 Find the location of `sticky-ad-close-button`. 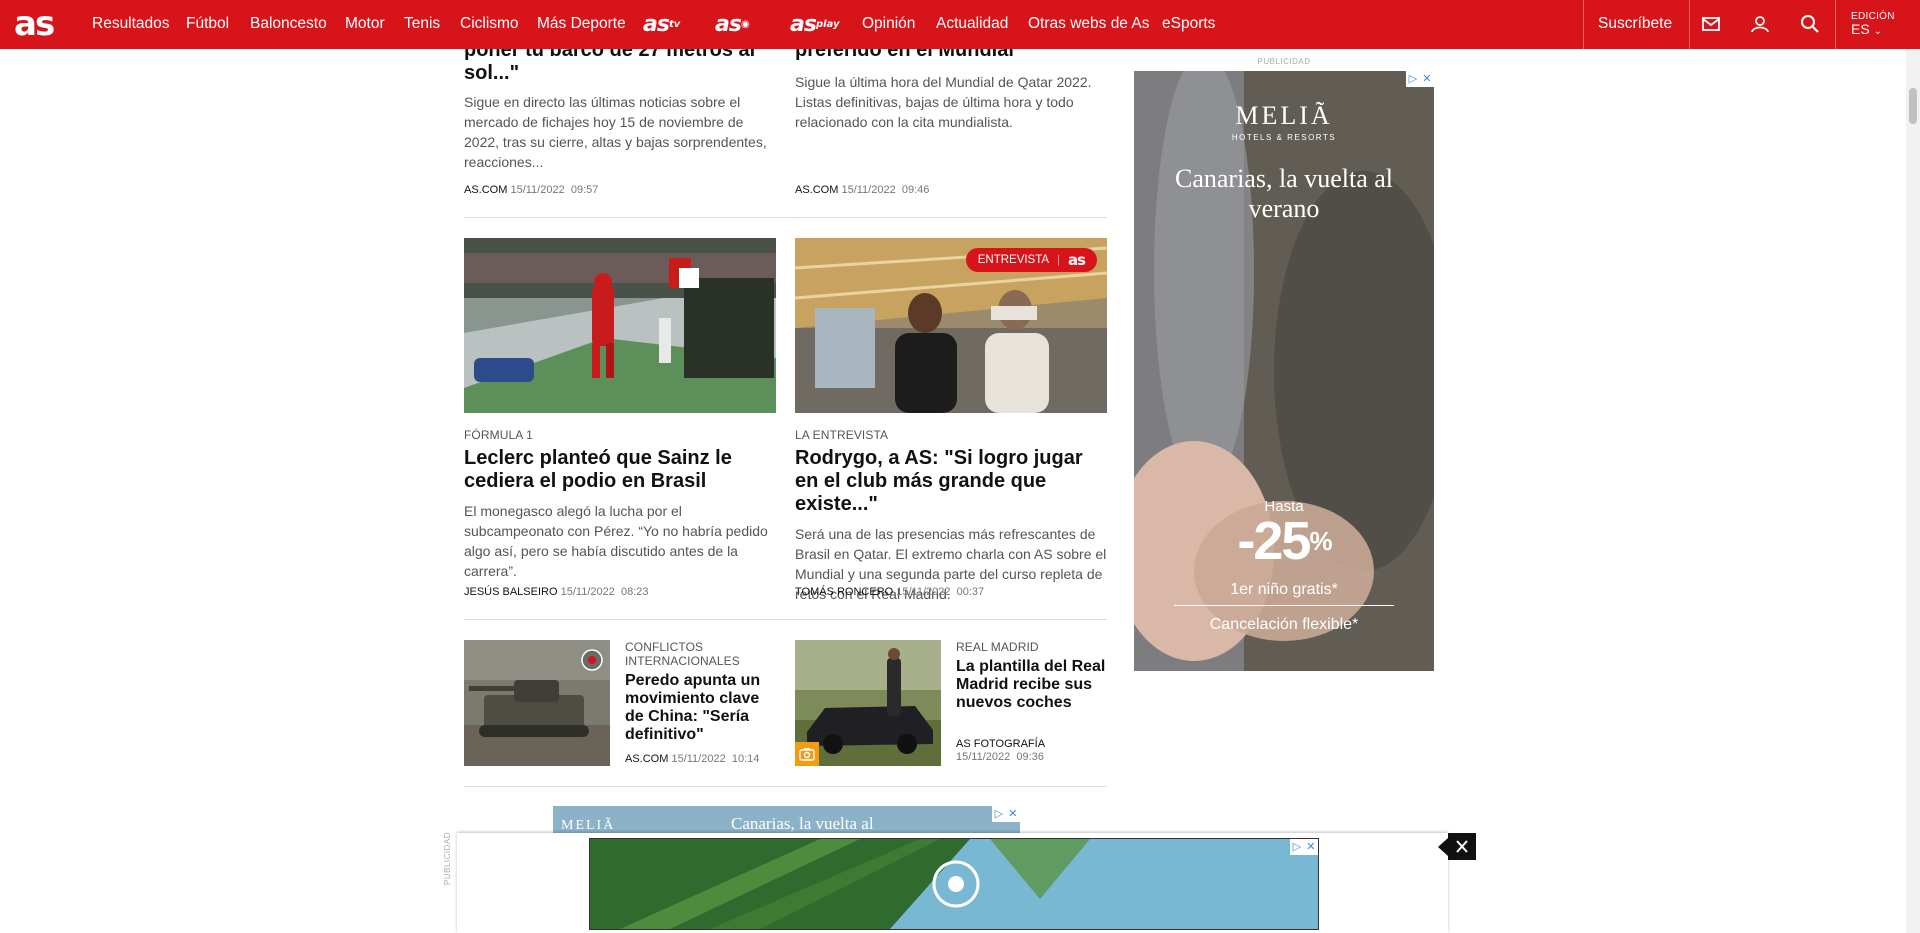

sticky-ad-close-button is located at coordinates (1462, 846).